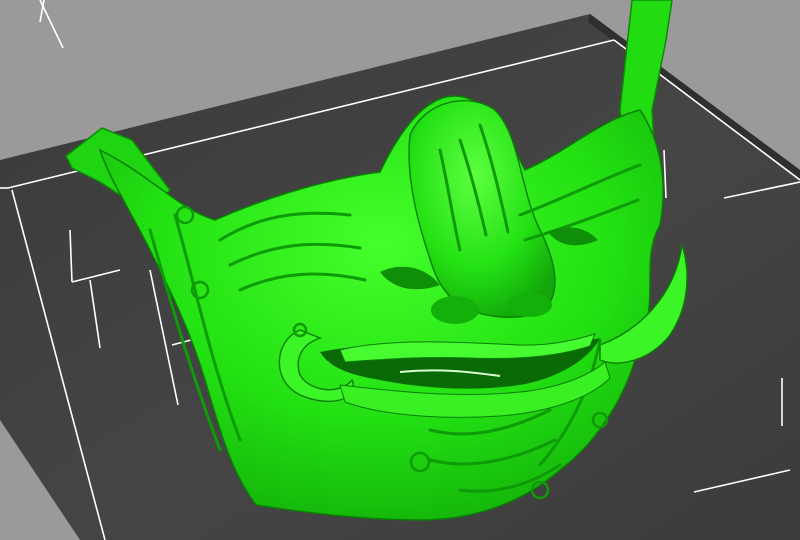 The height and width of the screenshot is (540, 800). I want to click on mask-nostril-left, so click(455, 310).